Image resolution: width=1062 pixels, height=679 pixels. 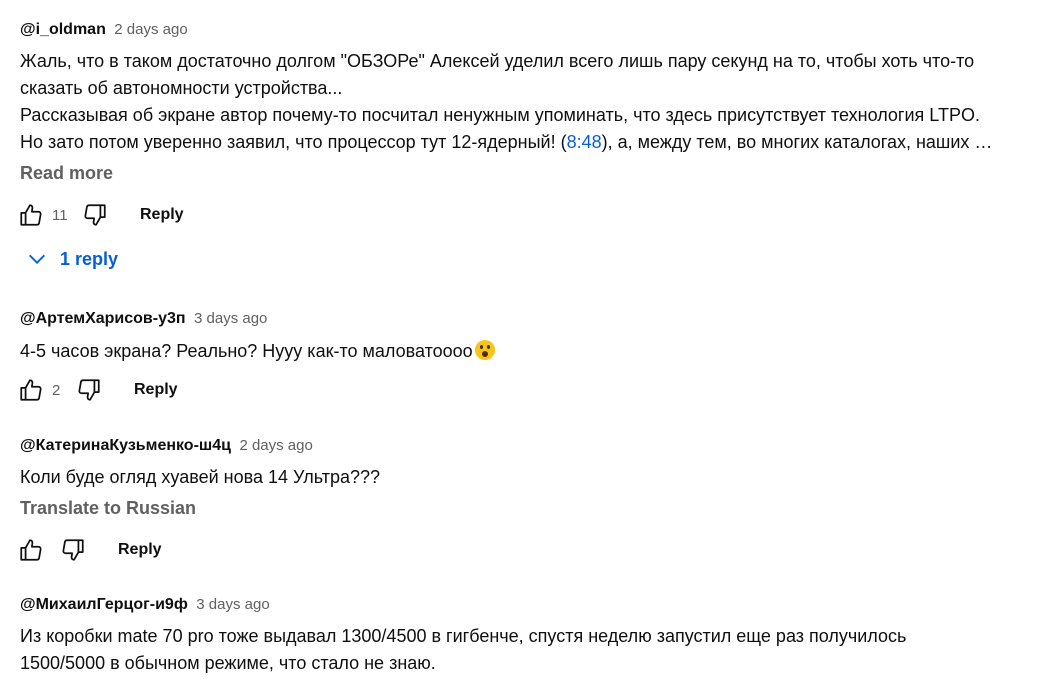 What do you see at coordinates (104, 604) in the screenshot?
I see `comment-author: @МихаилГерцог-и9ф` at bounding box center [104, 604].